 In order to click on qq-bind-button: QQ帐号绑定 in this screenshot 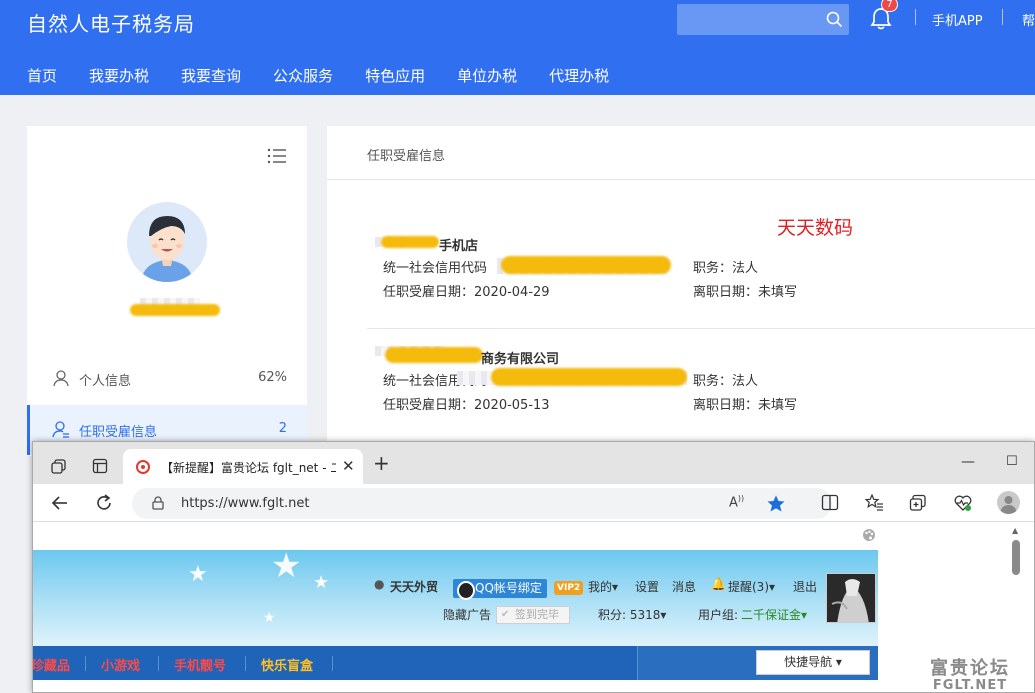, I will do `click(500, 589)`.